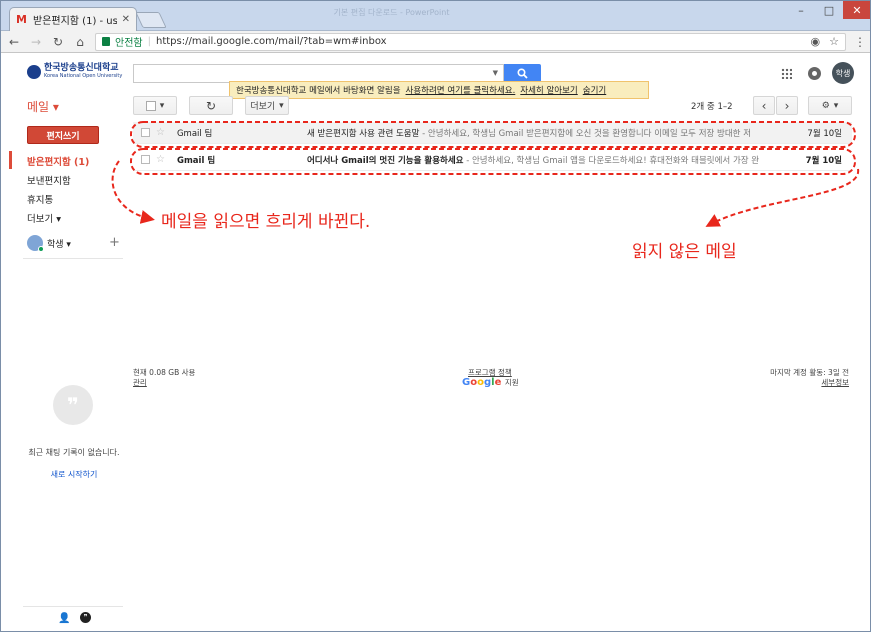 The width and height of the screenshot is (871, 632). What do you see at coordinates (14, 42) in the screenshot?
I see `back-arrow-icon: ←` at bounding box center [14, 42].